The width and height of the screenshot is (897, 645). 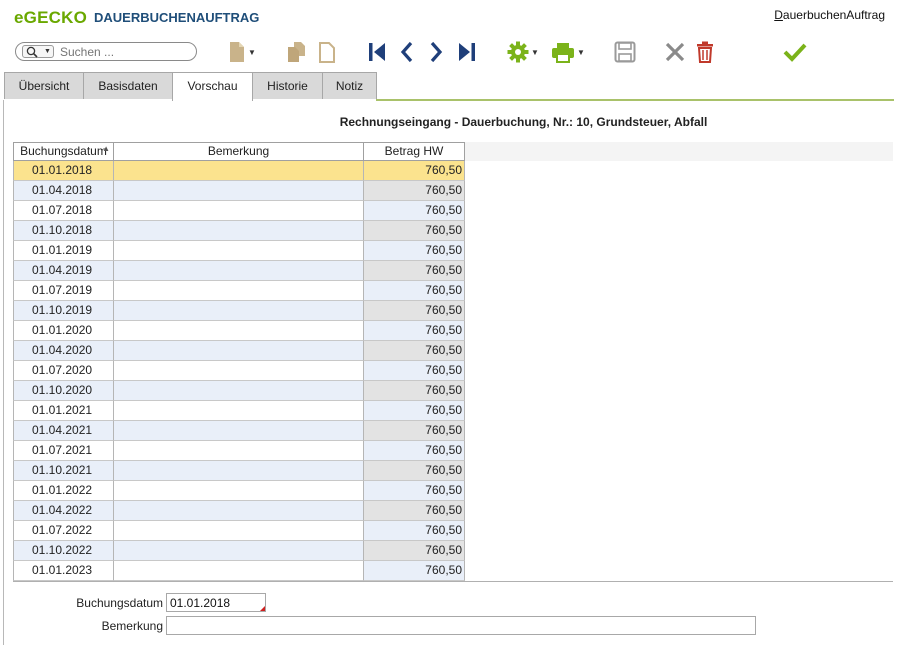 I want to click on copy-button, so click(x=297, y=52).